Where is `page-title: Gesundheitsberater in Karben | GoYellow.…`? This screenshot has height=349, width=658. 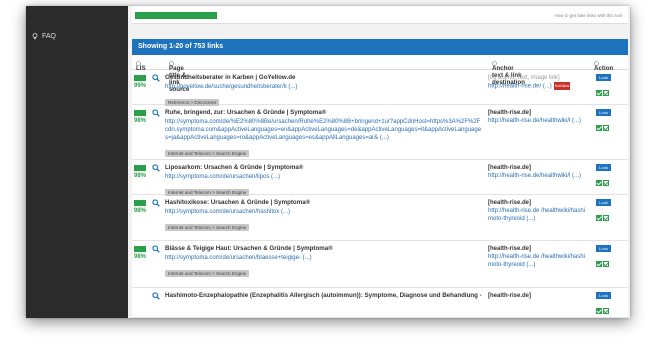
page-title: Gesundheitsberater in Karben | GoYellow.… is located at coordinates (230, 77).